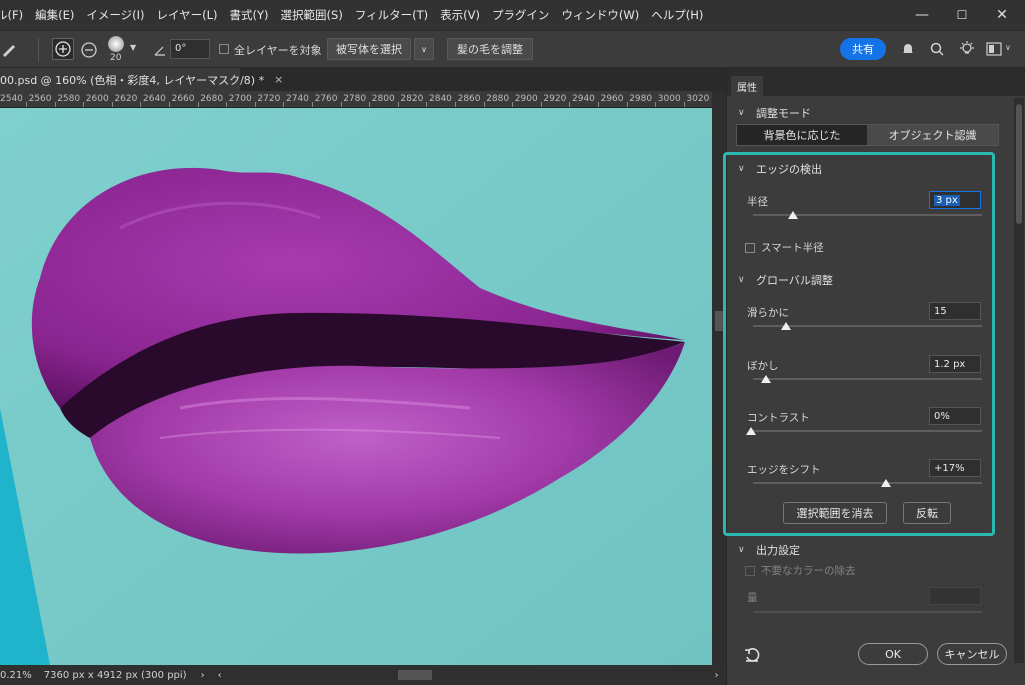  What do you see at coordinates (355, 99) in the screenshot?
I see `ruler-tick-label: 2780` at bounding box center [355, 99].